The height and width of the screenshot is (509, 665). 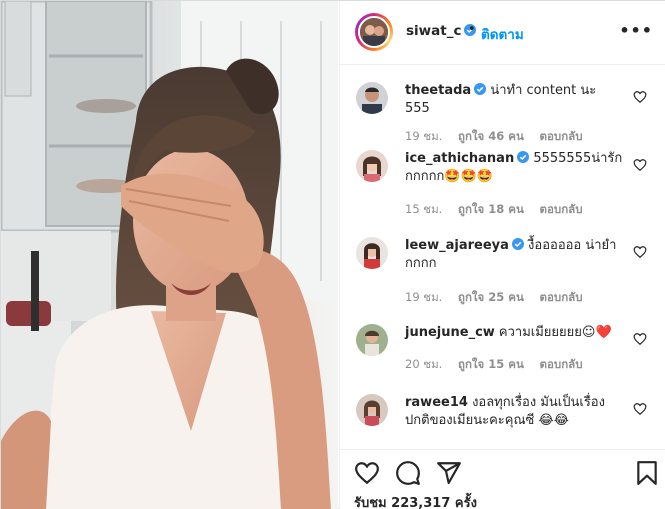 I want to click on comment-username: rawee14, so click(x=436, y=402).